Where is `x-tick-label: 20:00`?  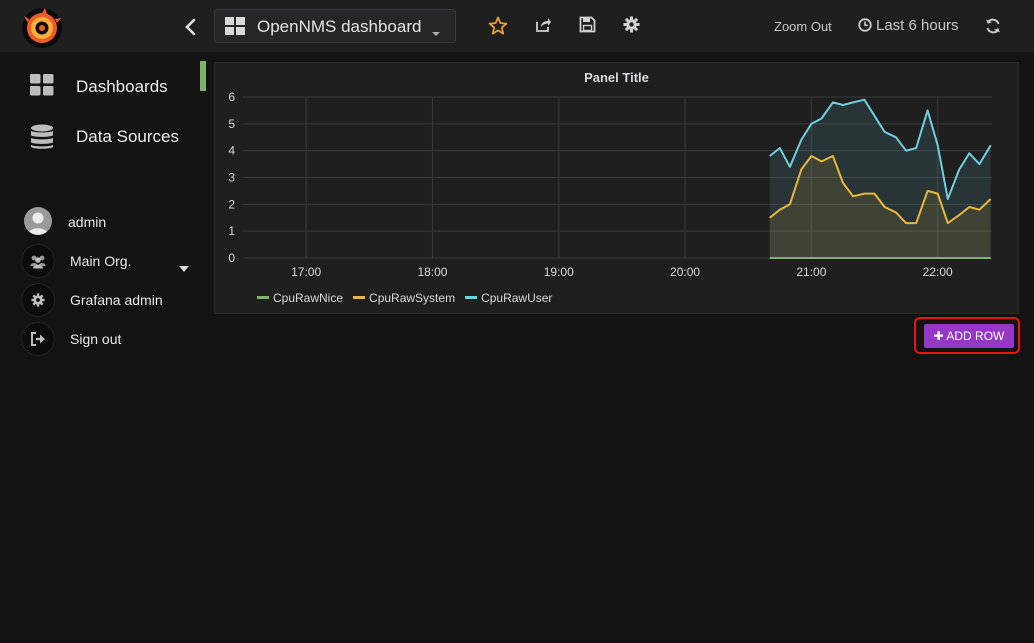 x-tick-label: 20:00 is located at coordinates (685, 272).